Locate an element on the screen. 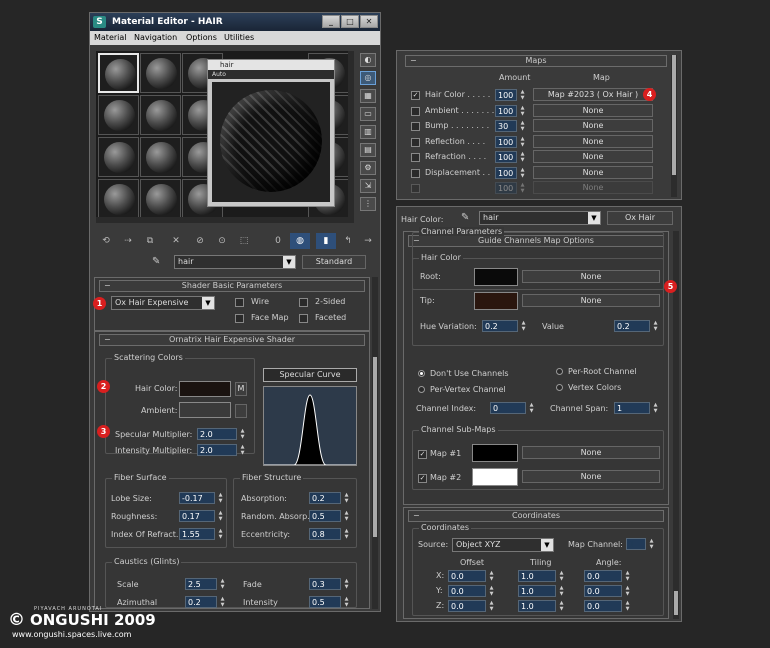 Image resolution: width=770 pixels, height=648 pixels. get-material-icon: ⟲ is located at coordinates (106, 241).